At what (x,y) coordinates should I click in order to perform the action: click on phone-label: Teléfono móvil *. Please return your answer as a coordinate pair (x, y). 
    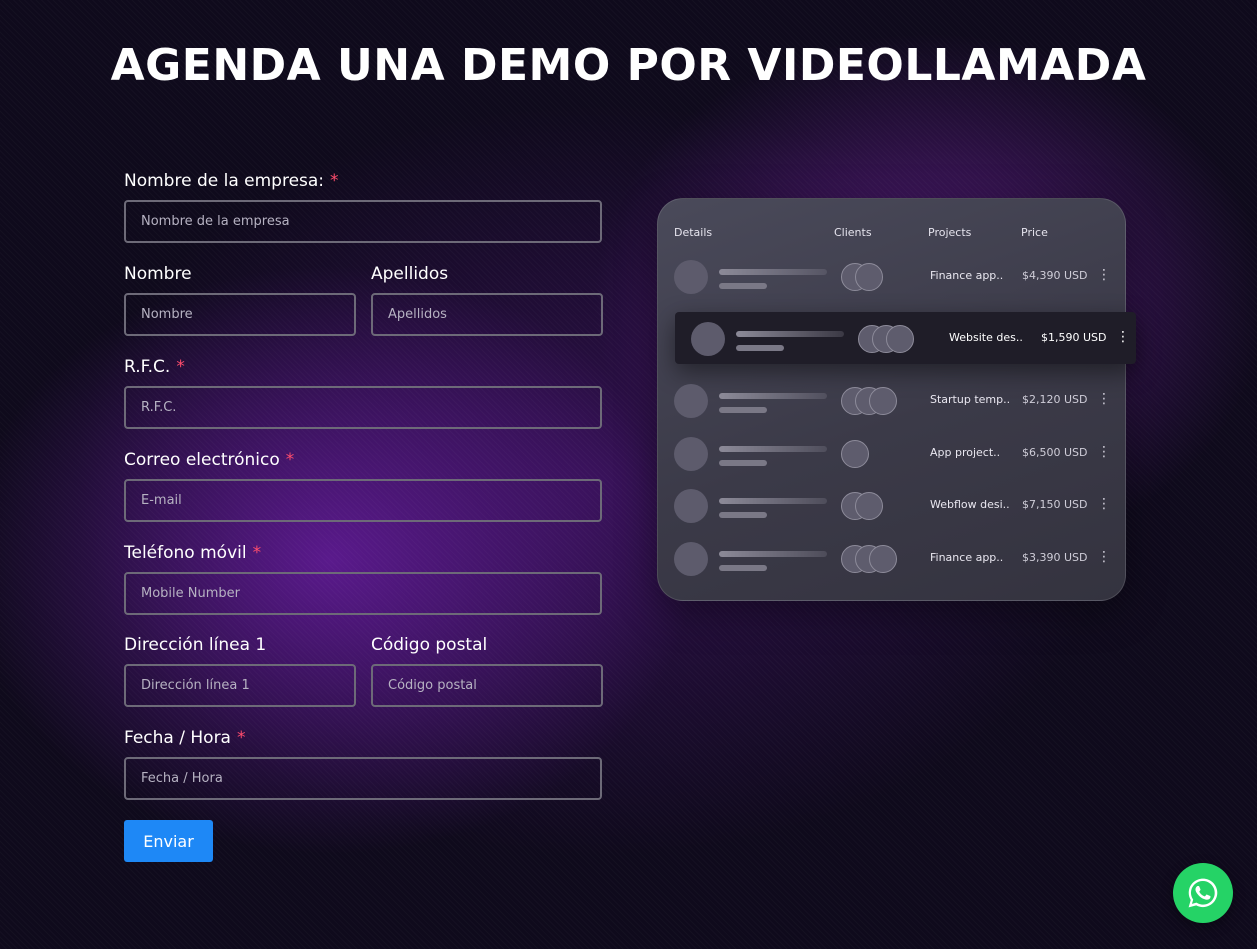
    Looking at the image, I should click on (363, 553).